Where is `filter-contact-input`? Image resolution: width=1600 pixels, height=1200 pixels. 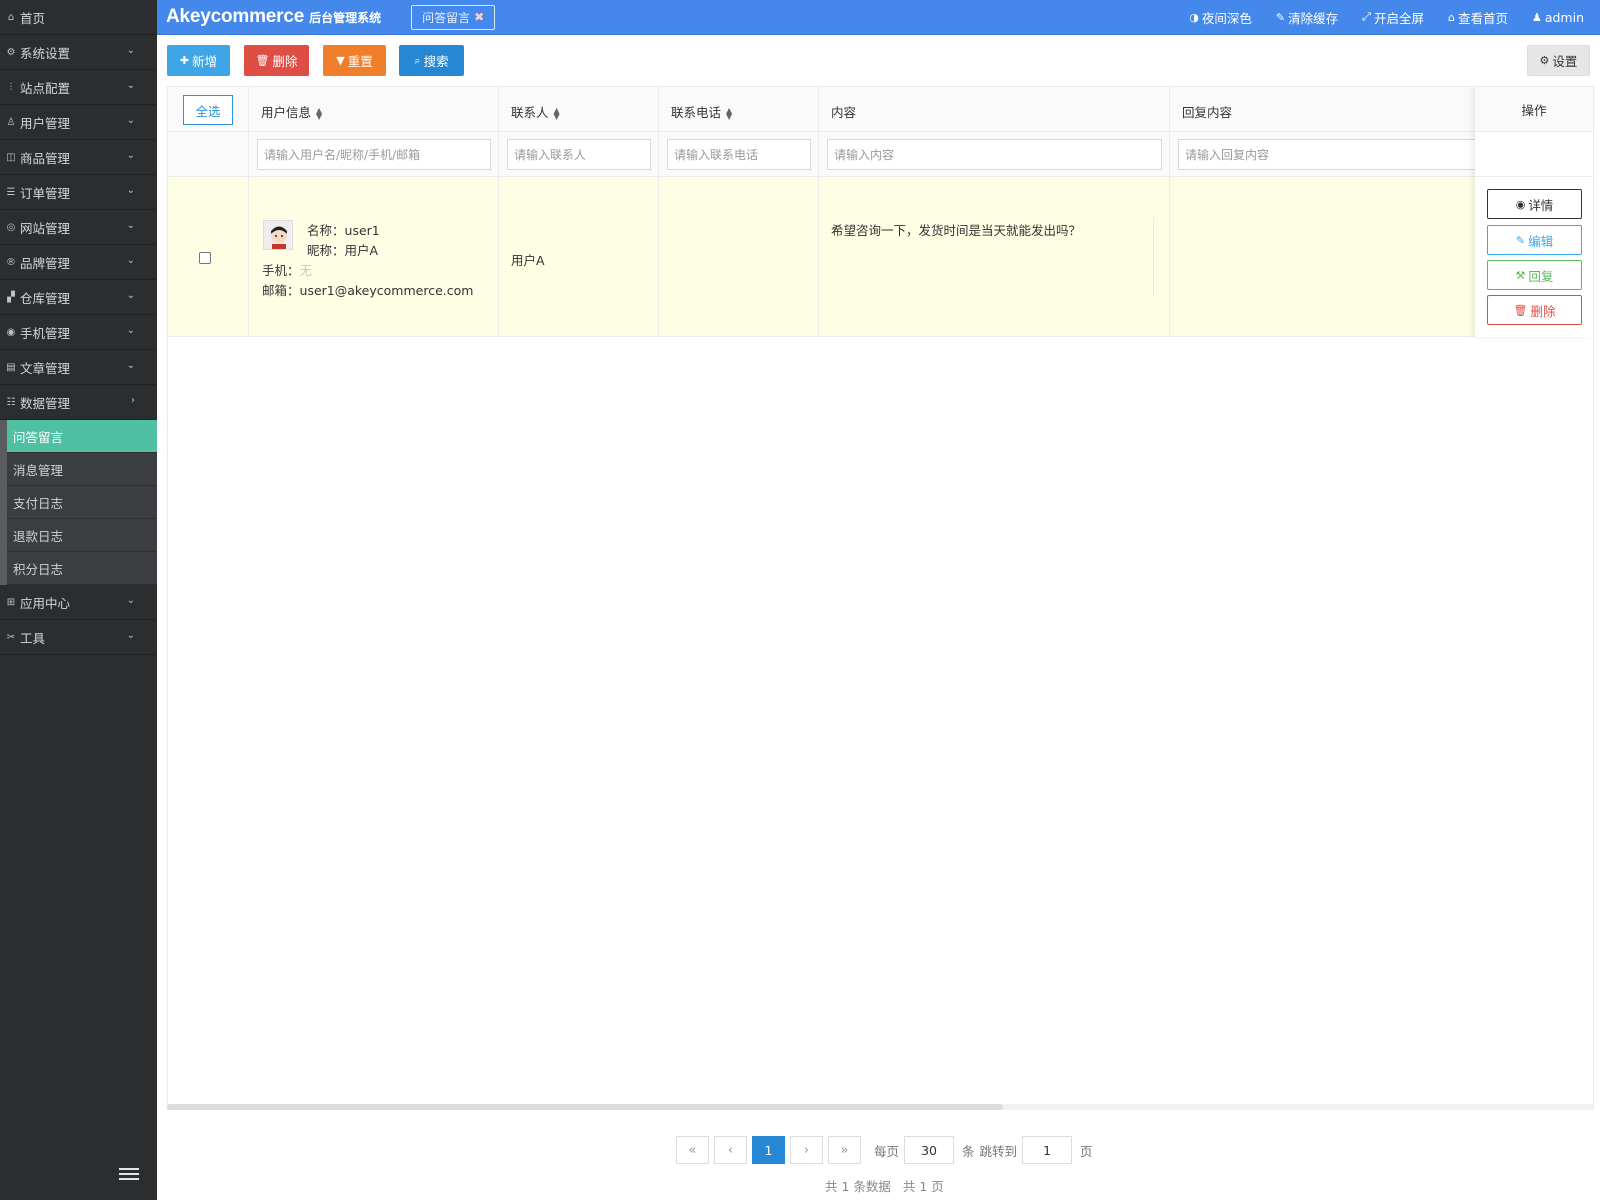
filter-contact-input is located at coordinates (579, 154).